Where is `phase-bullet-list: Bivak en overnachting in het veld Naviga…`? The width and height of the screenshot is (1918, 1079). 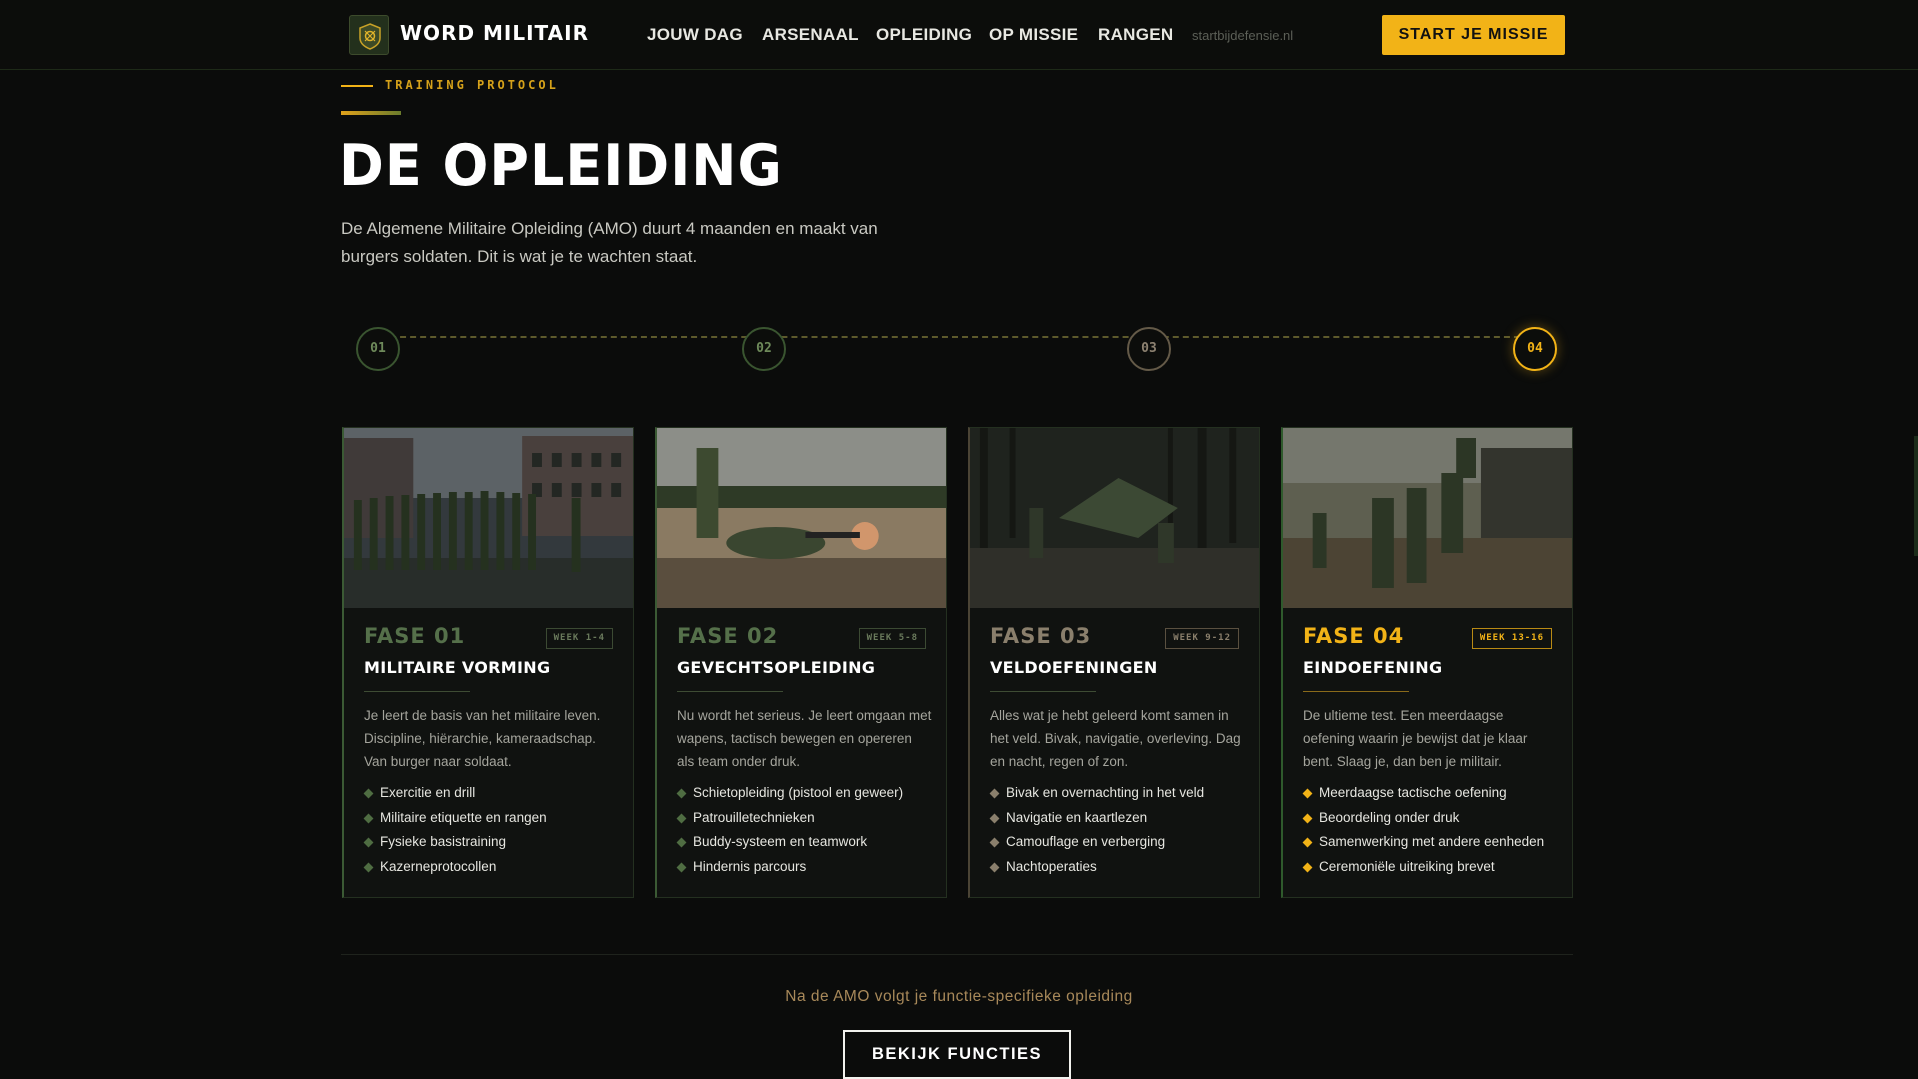
phase-bullet-list: Bivak en overnachting in het veld Naviga… is located at coordinates (1096, 834).